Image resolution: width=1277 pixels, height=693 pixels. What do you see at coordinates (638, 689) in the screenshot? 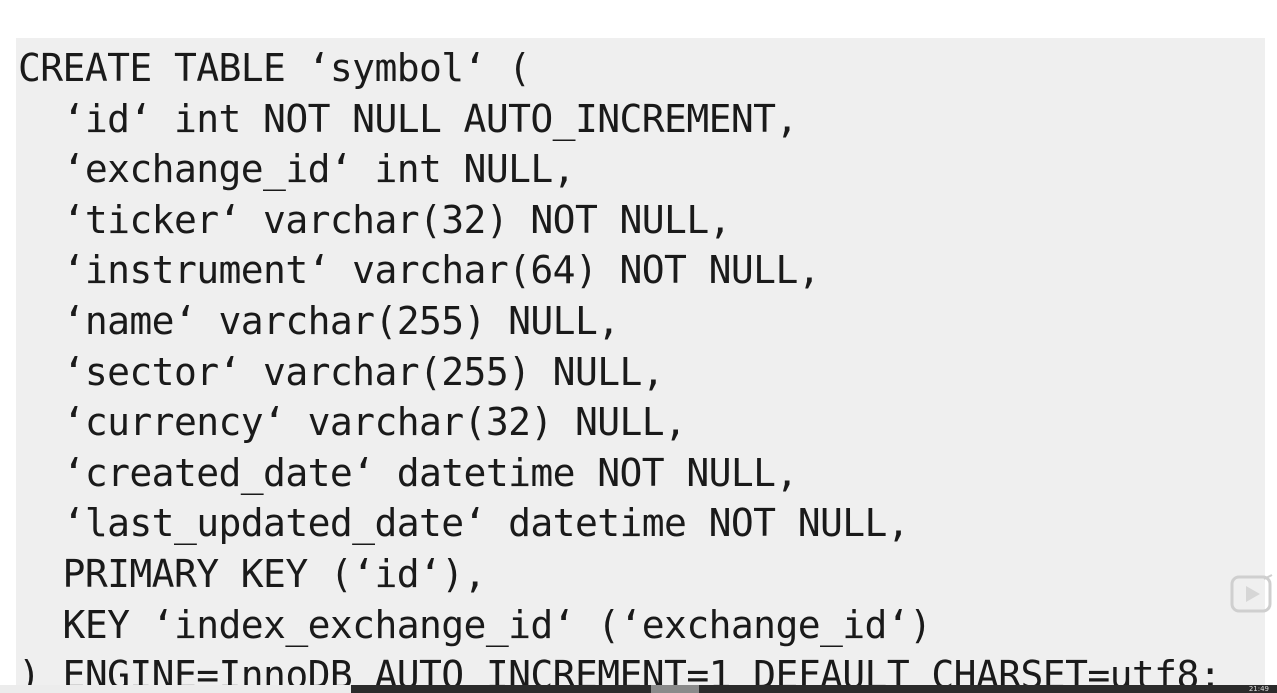
I see `video-progress-bar: 21:49` at bounding box center [638, 689].